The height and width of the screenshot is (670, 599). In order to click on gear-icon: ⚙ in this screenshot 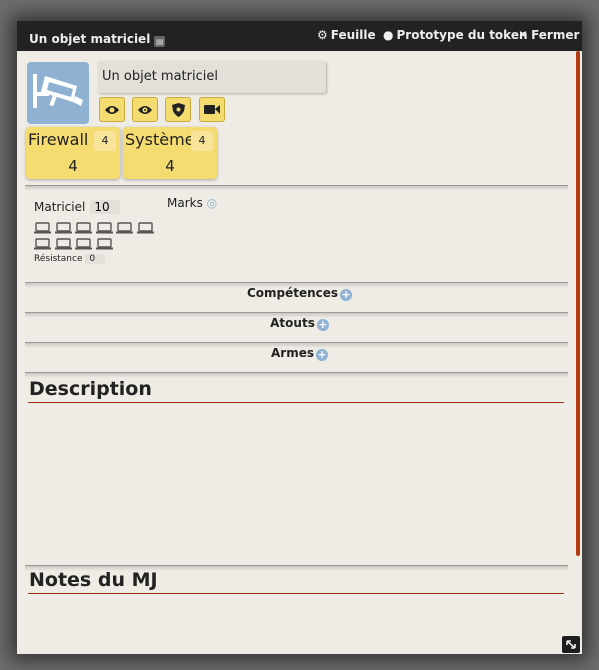, I will do `click(322, 35)`.